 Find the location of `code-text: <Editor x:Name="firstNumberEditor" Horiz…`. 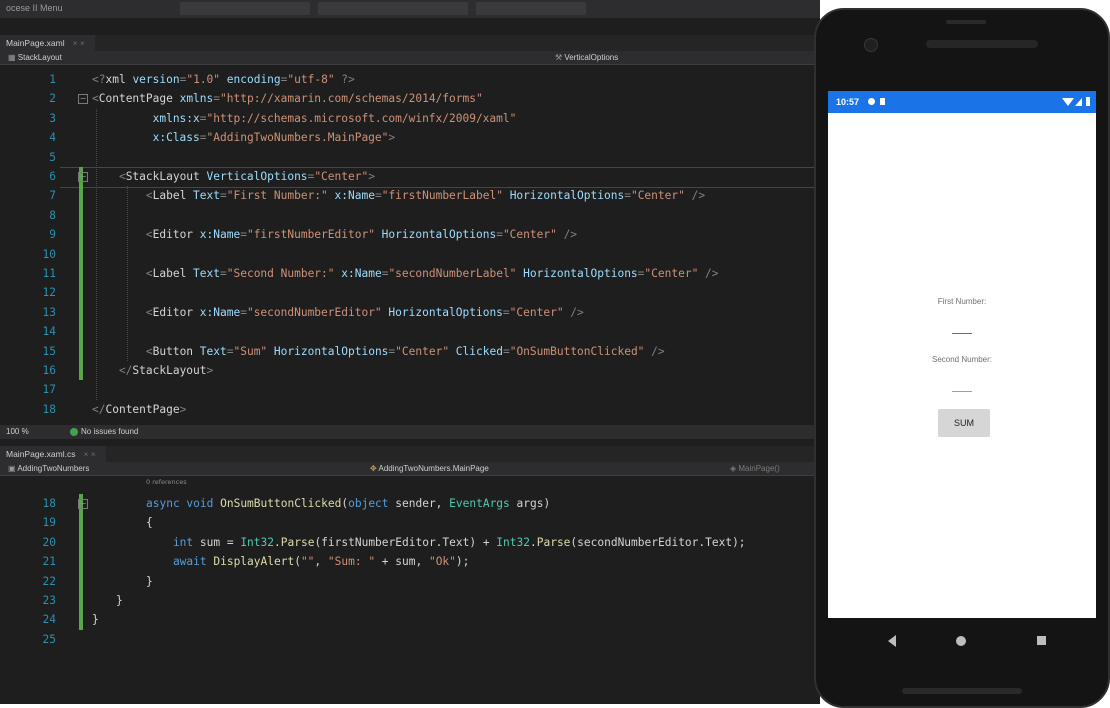

code-text: <Editor x:Name="firstNumberEditor" Horiz… is located at coordinates (334, 234).